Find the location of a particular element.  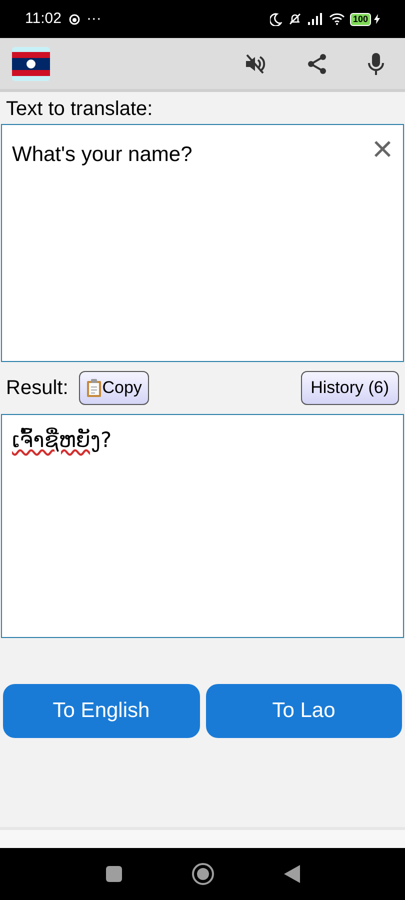

history-button: History (6) is located at coordinates (349, 388).